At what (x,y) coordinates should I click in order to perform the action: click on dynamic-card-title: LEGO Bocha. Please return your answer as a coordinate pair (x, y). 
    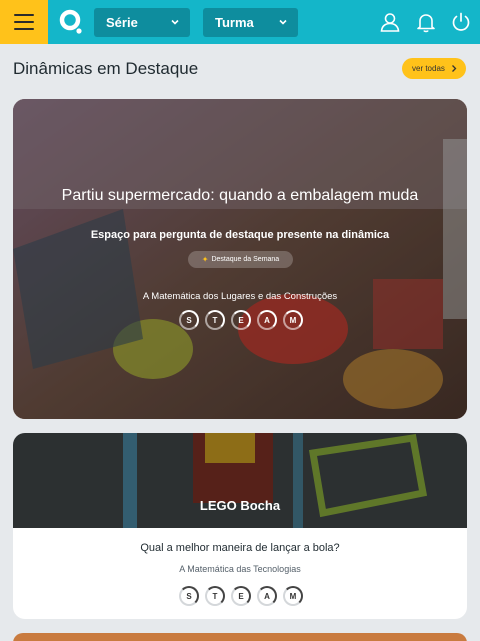
    Looking at the image, I should click on (240, 505).